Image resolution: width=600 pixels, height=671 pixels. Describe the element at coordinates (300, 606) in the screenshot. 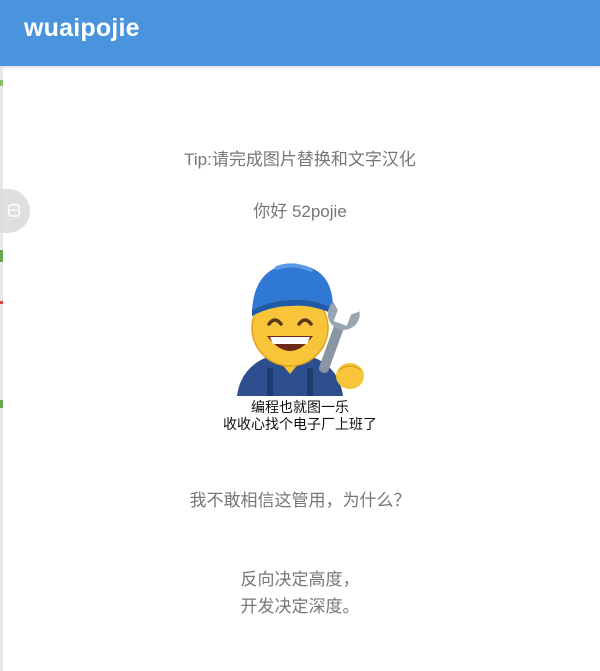

I see `quote-line-2: 开发决定深度。` at that location.